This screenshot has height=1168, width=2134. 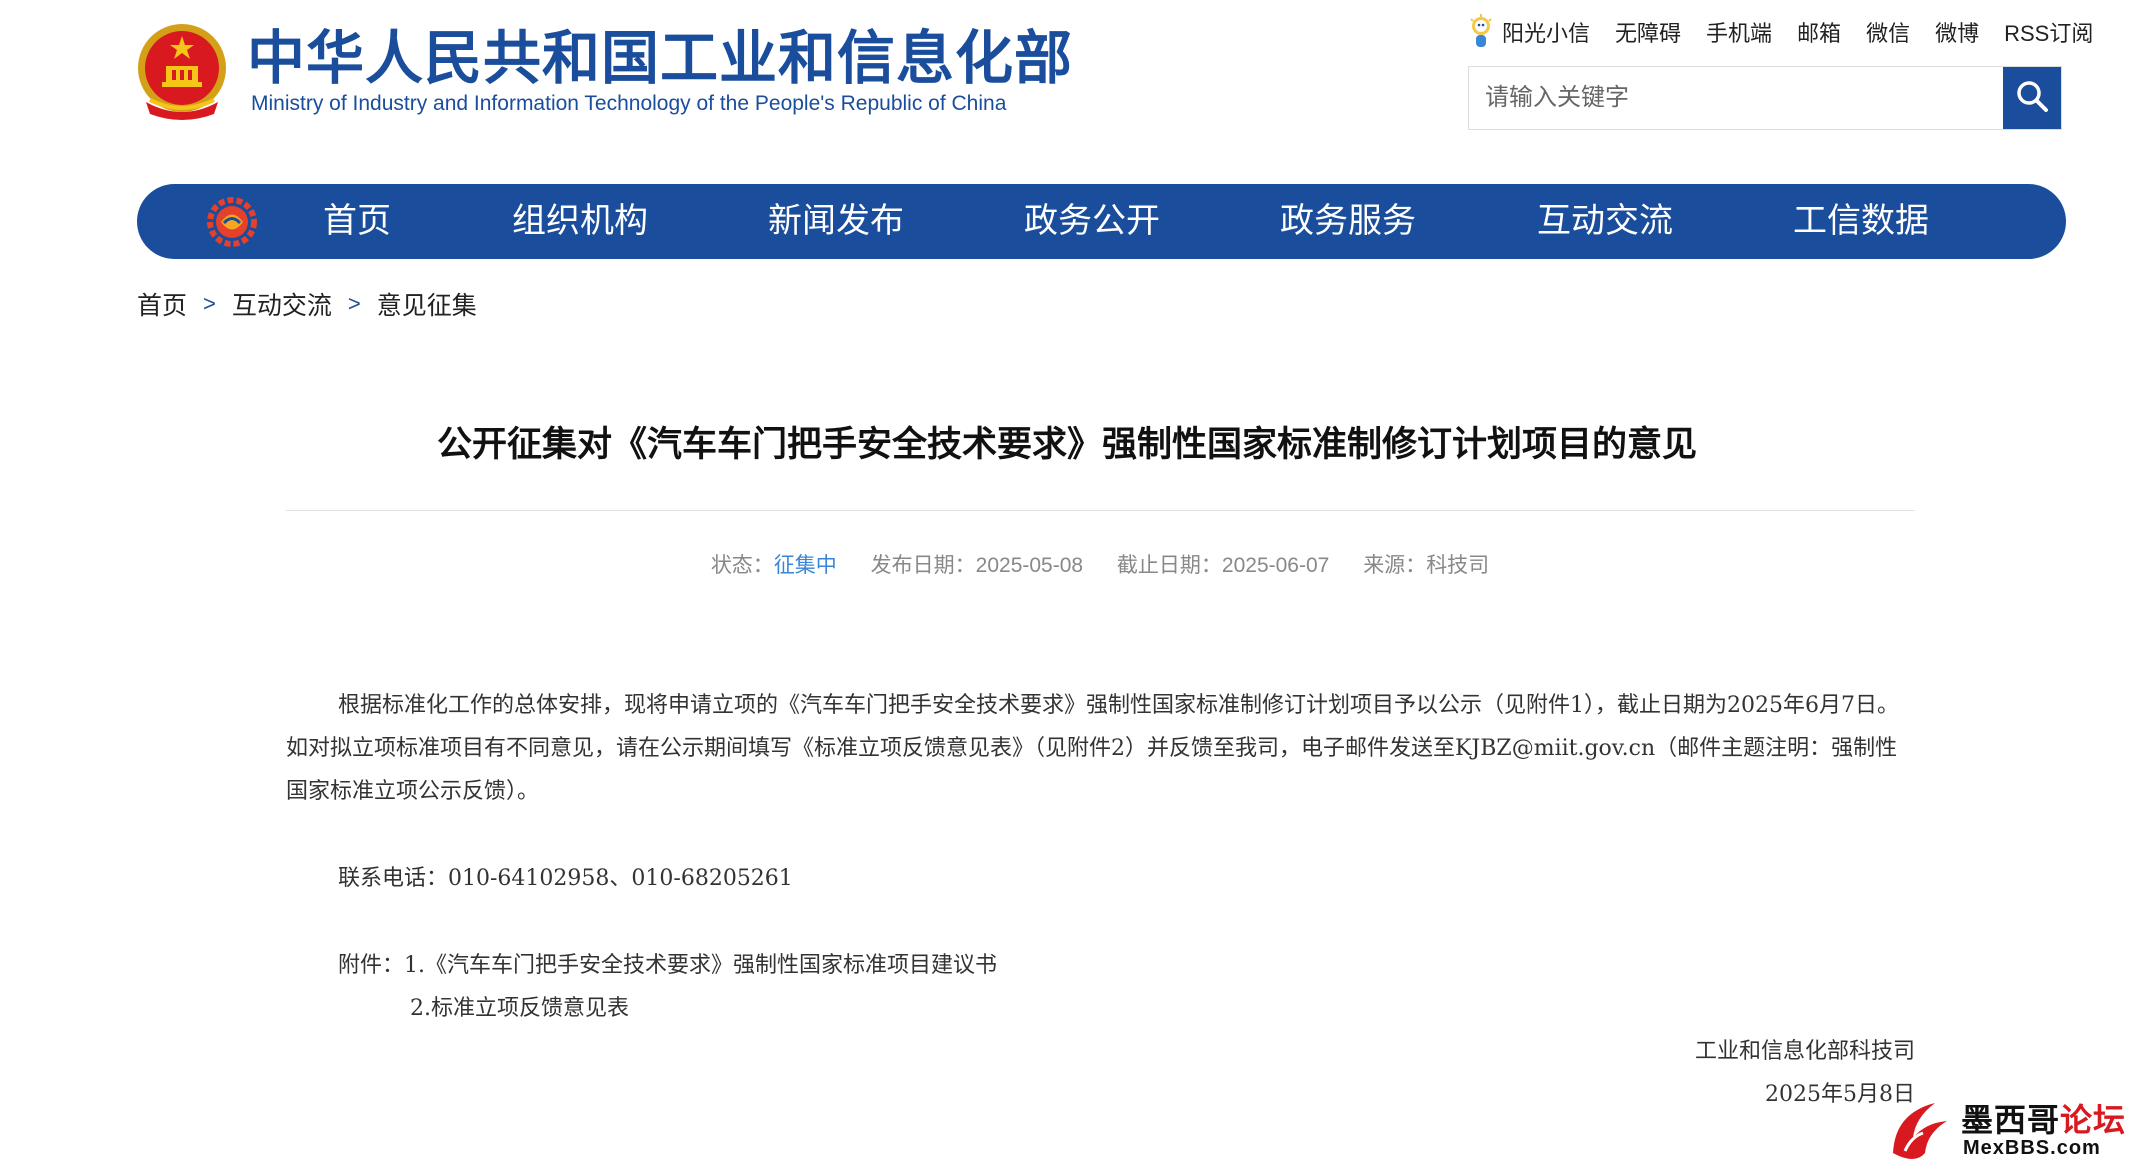 What do you see at coordinates (1861, 221) in the screenshot?
I see `nav-item-data: 工信数据` at bounding box center [1861, 221].